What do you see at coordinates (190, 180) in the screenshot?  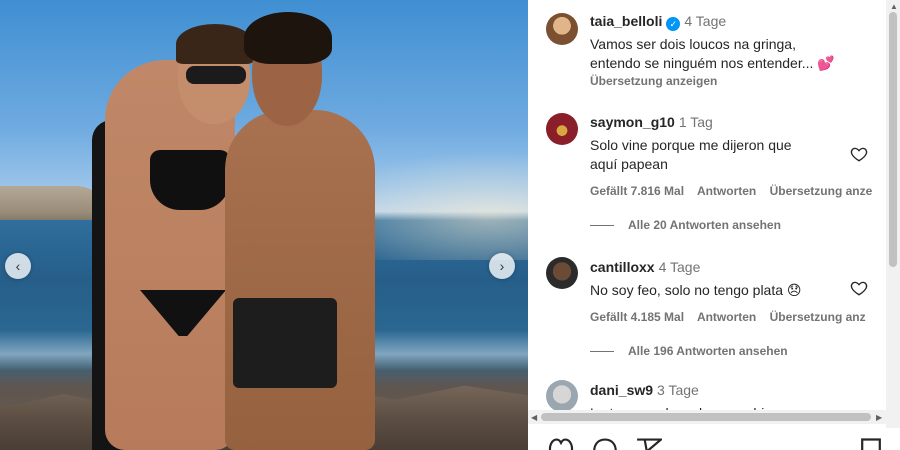 I see `bikini-top` at bounding box center [190, 180].